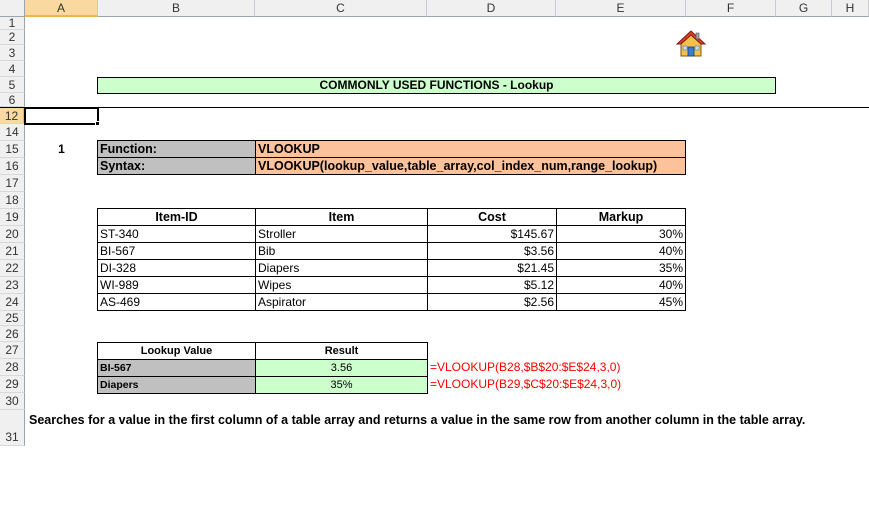 The image size is (869, 512). What do you see at coordinates (341, 385) in the screenshot?
I see `lookup-result-cell: 35%` at bounding box center [341, 385].